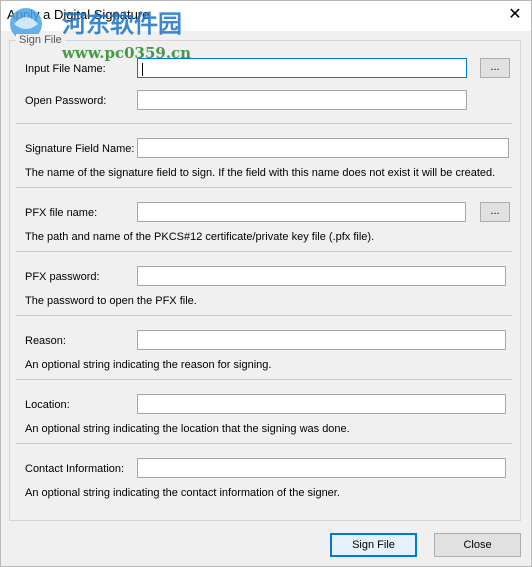  Describe the element at coordinates (515, 15) in the screenshot. I see `close-icon: ✕` at that location.